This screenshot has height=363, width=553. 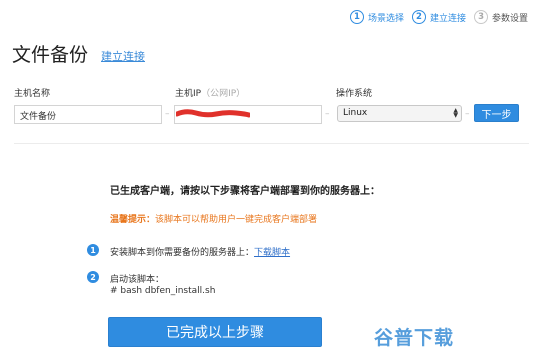 What do you see at coordinates (510, 18) in the screenshot?
I see `step-label-3: 参数设置` at bounding box center [510, 18].